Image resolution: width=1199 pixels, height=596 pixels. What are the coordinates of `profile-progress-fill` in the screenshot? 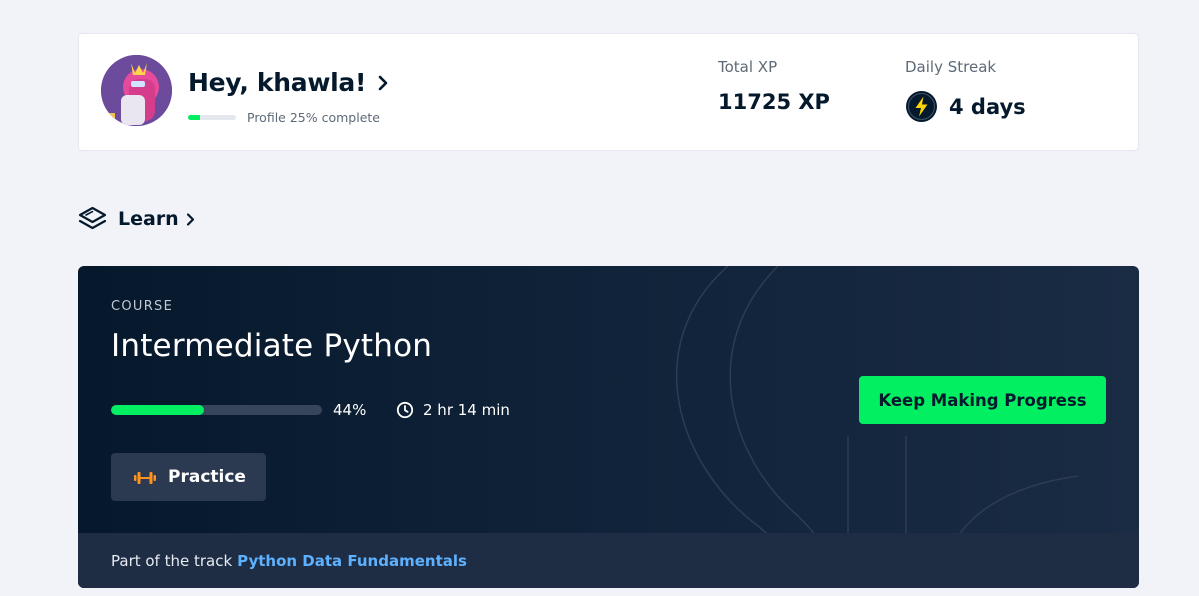 It's located at (194, 117).